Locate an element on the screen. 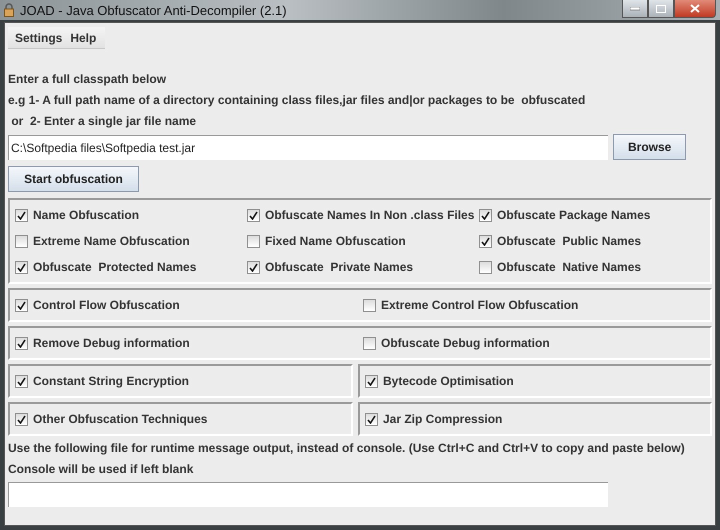 Image resolution: width=720 pixels, height=530 pixels. maximize-icon is located at coordinates (661, 8).